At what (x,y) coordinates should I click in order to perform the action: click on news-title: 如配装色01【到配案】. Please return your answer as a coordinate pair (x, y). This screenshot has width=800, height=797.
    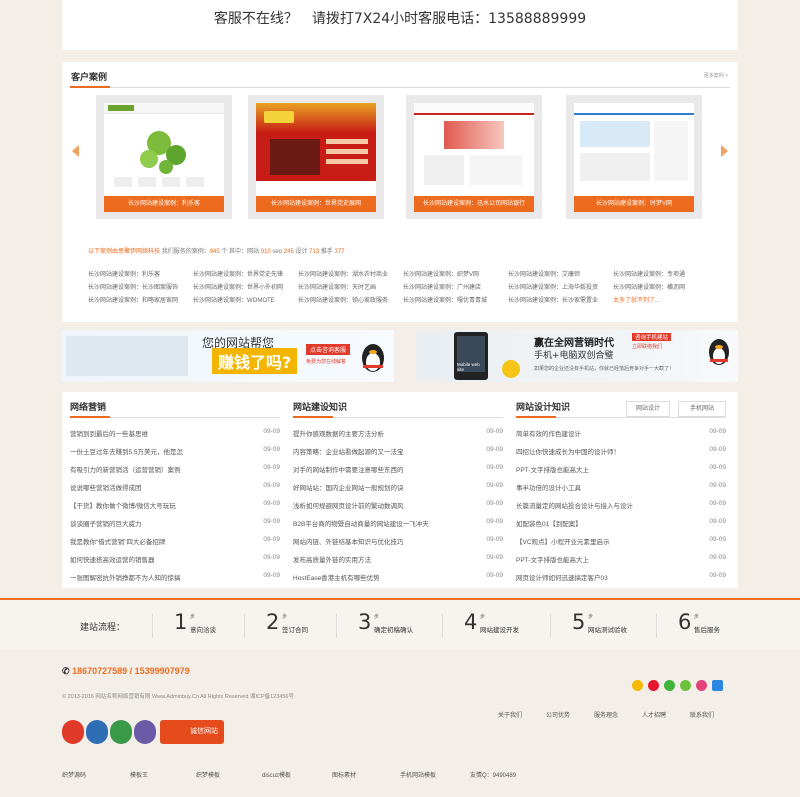
    Looking at the image, I should click on (601, 523).